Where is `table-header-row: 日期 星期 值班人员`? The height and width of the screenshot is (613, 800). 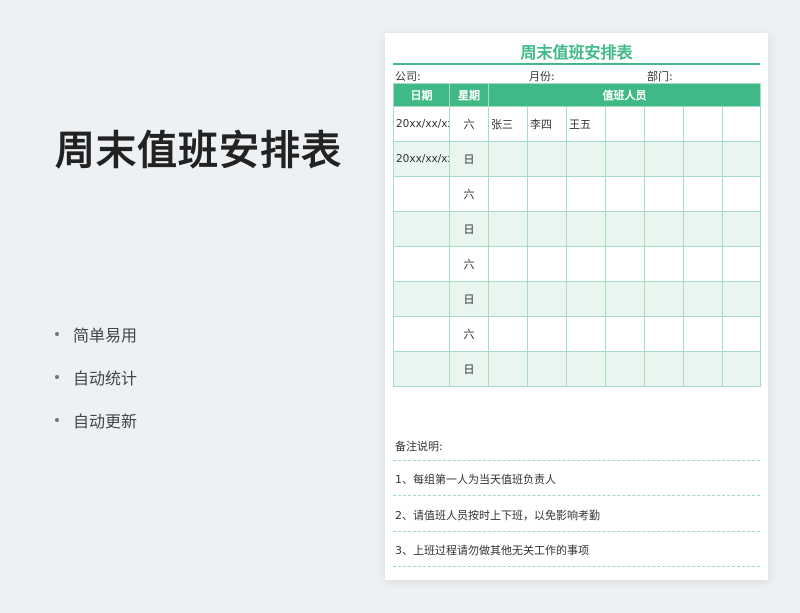
table-header-row: 日期 星期 值班人员 is located at coordinates (577, 95).